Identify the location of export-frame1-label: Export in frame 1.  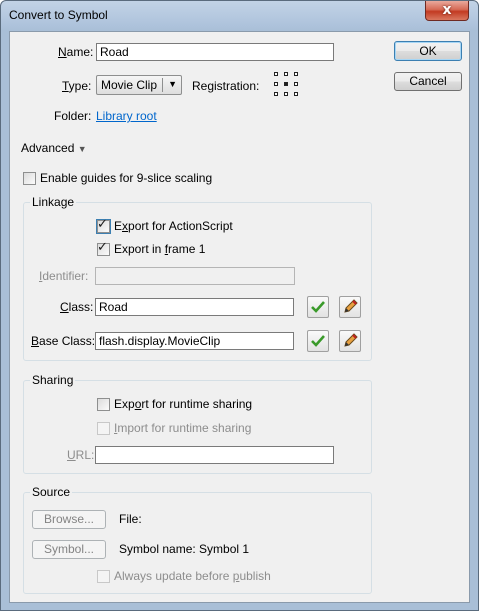
(160, 249).